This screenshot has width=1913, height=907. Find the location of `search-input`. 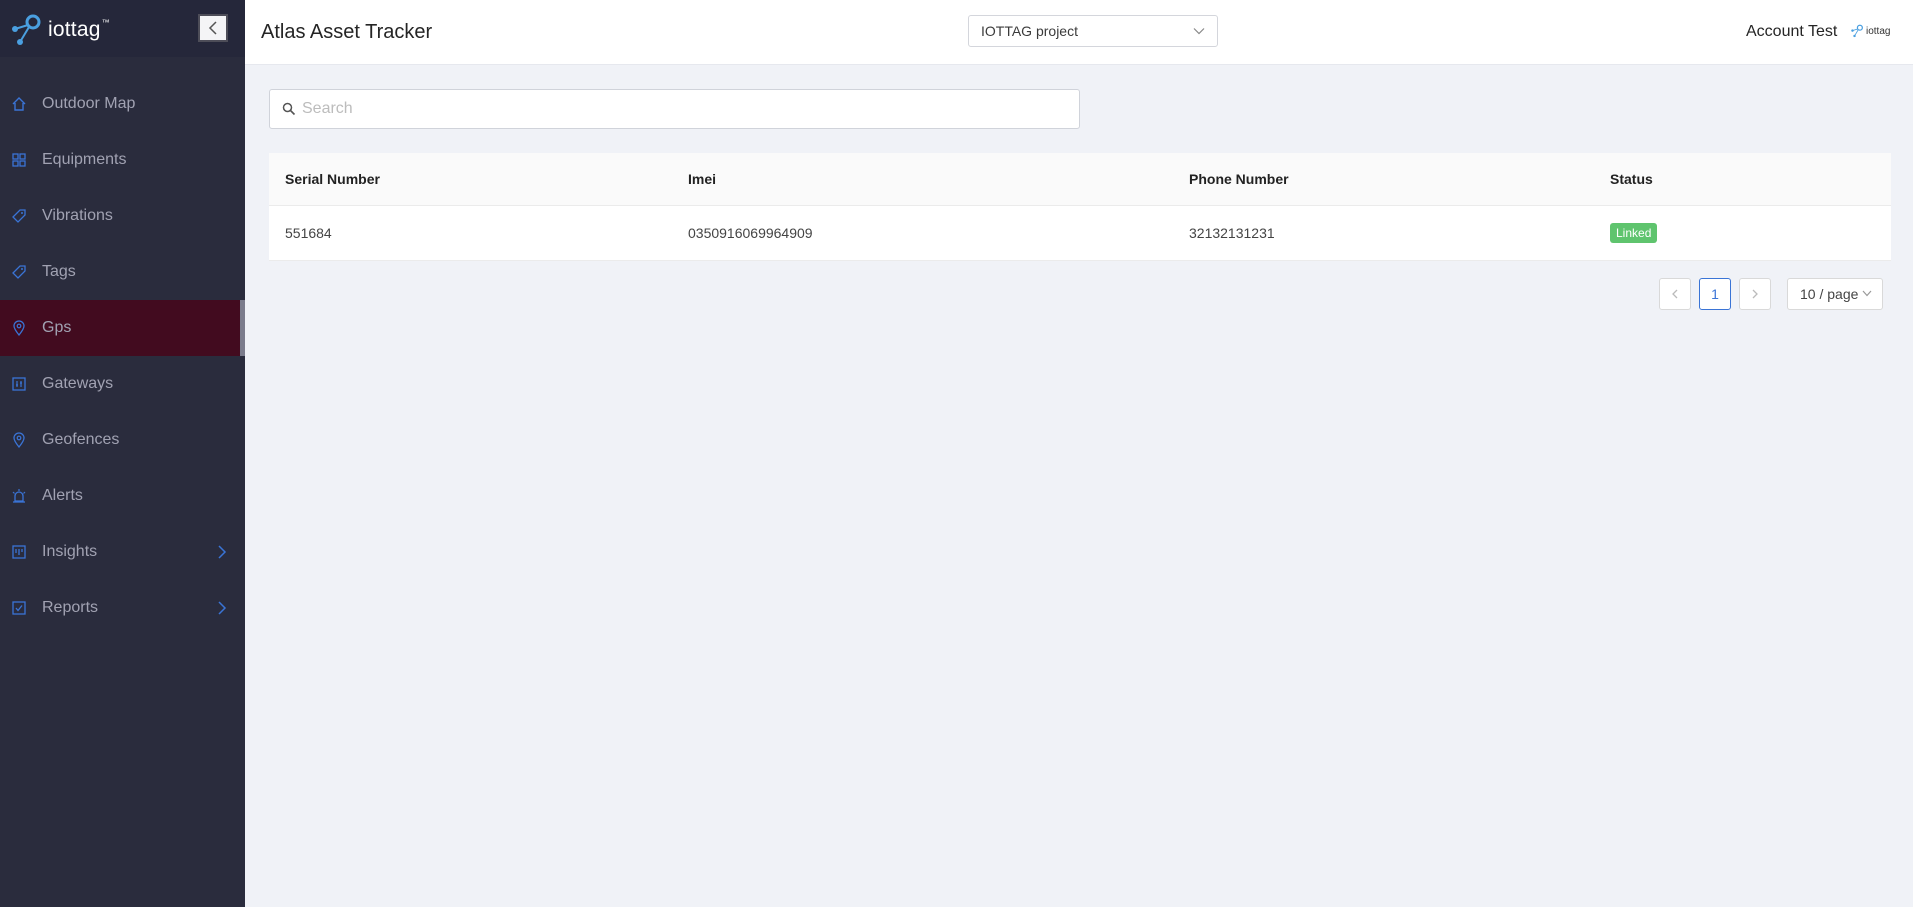

search-input is located at coordinates (682, 109).